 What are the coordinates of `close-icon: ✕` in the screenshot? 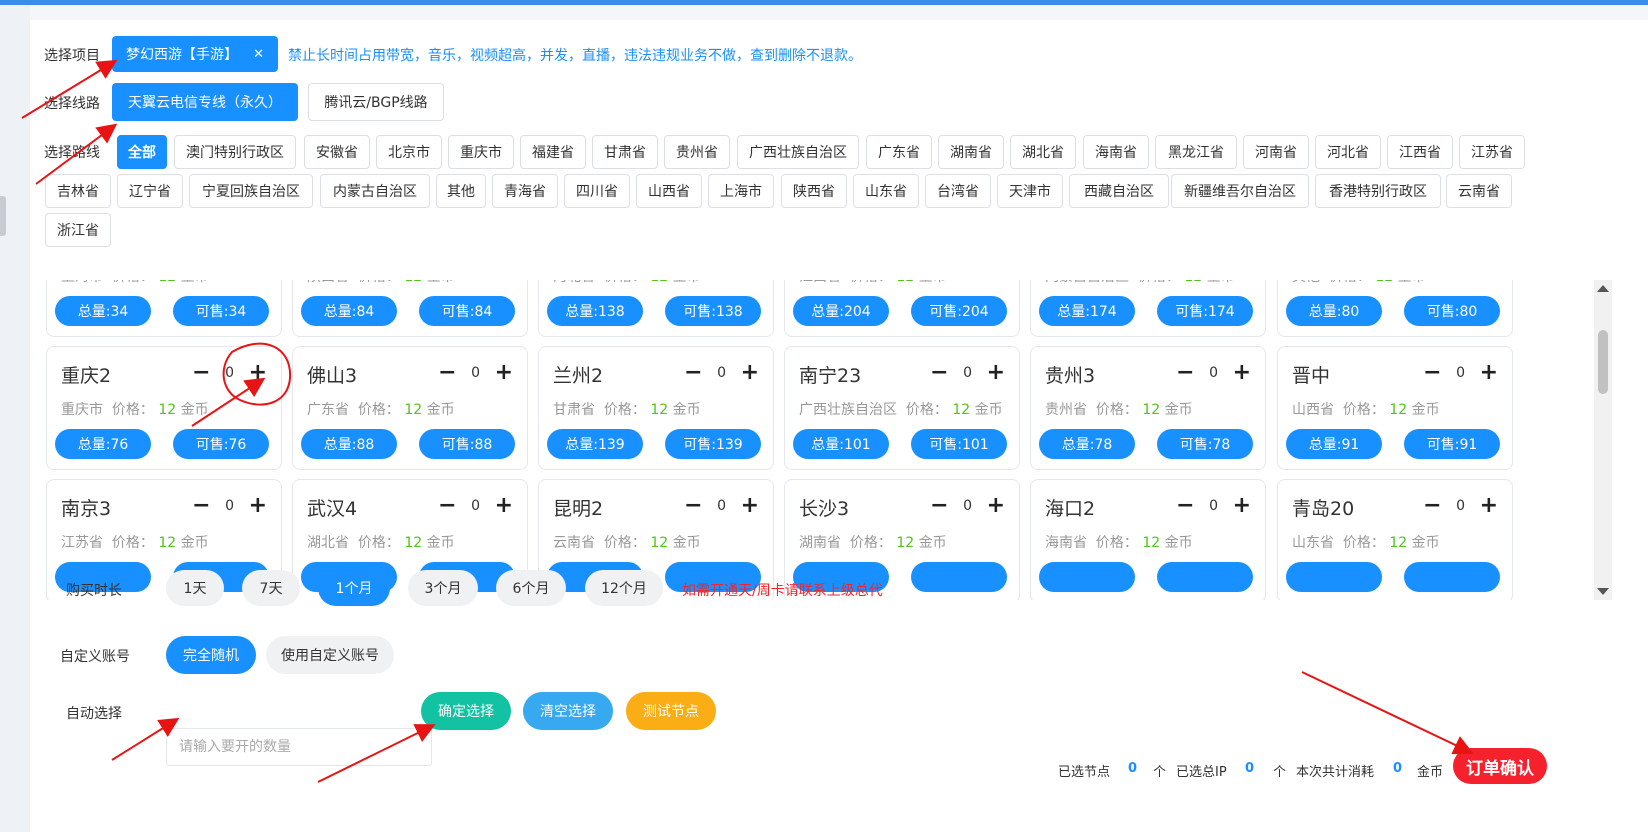 It's located at (258, 54).